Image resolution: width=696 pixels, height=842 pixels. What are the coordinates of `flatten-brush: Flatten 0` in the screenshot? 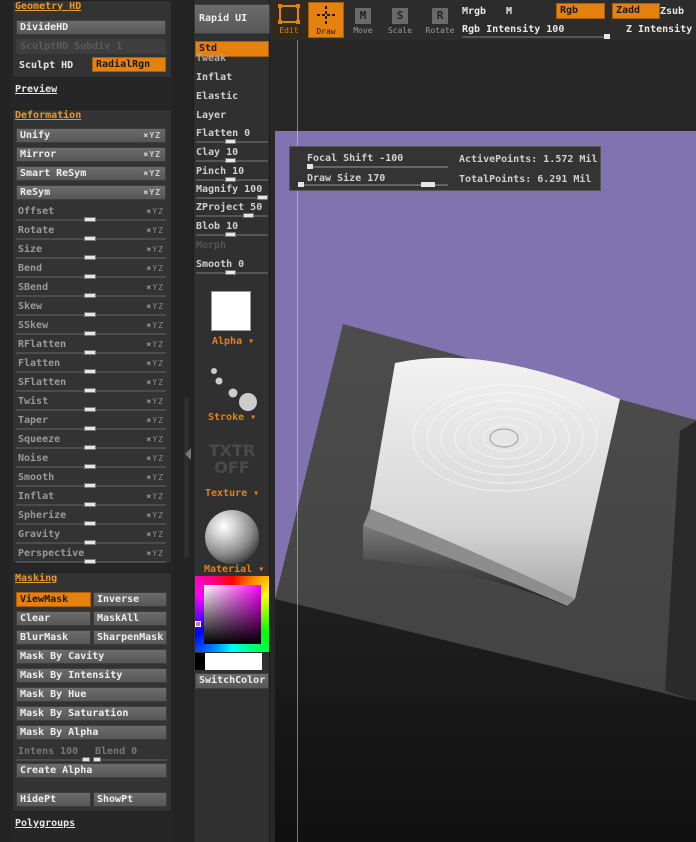 It's located at (232, 135).